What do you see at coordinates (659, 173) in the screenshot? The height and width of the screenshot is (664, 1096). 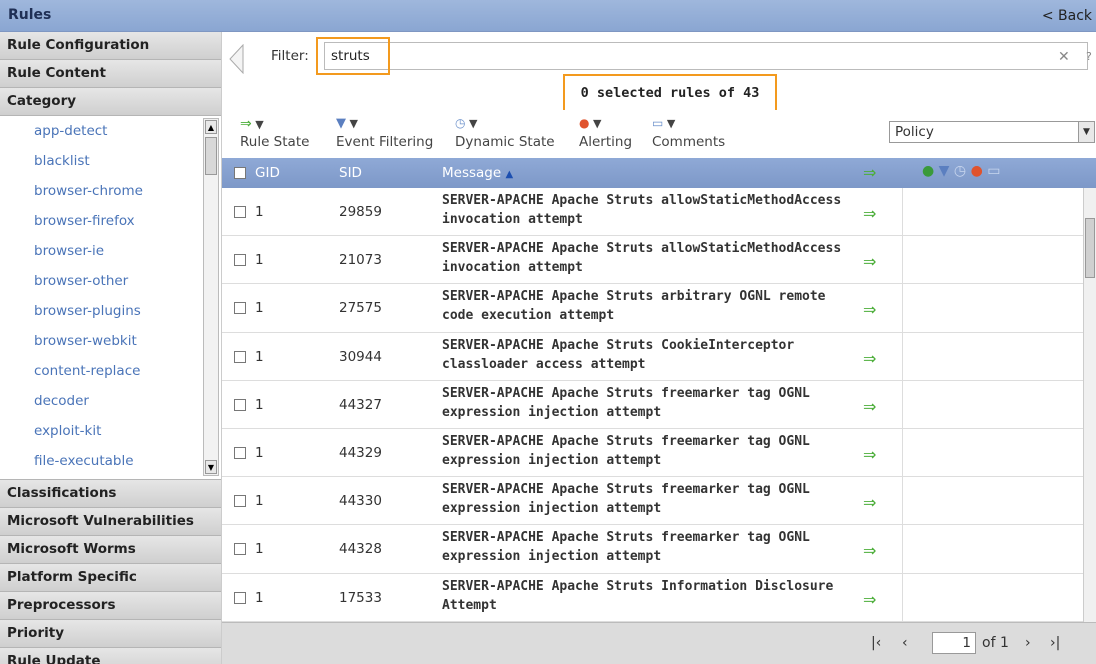 I see `table-header: GID SID Message ▲ ⇒ ● ▼ ◷ ● ▭` at bounding box center [659, 173].